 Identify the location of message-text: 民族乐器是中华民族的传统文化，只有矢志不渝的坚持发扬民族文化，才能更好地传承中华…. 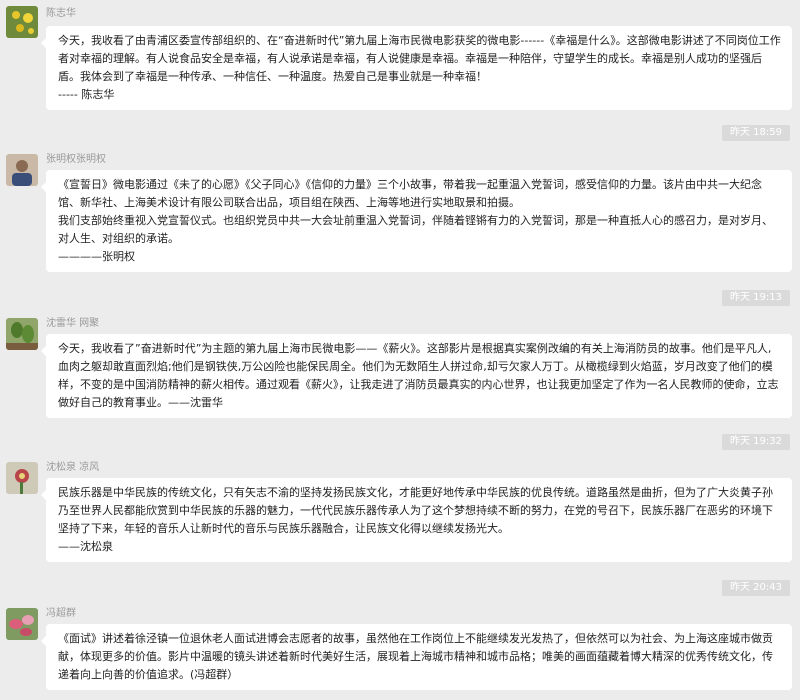
(415, 510).